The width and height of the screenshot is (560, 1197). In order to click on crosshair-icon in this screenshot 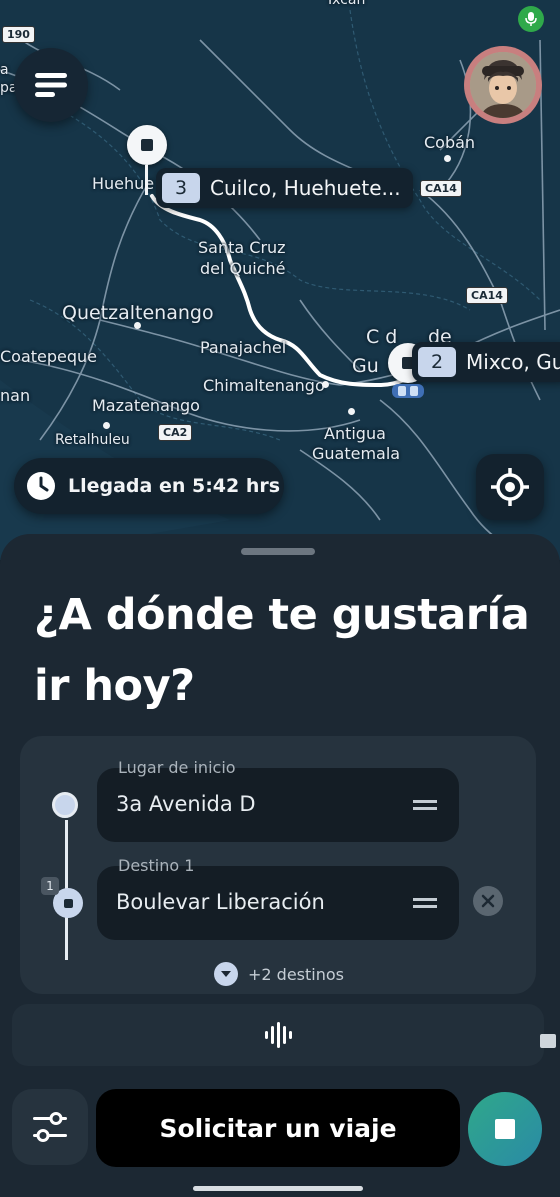, I will do `click(510, 487)`.